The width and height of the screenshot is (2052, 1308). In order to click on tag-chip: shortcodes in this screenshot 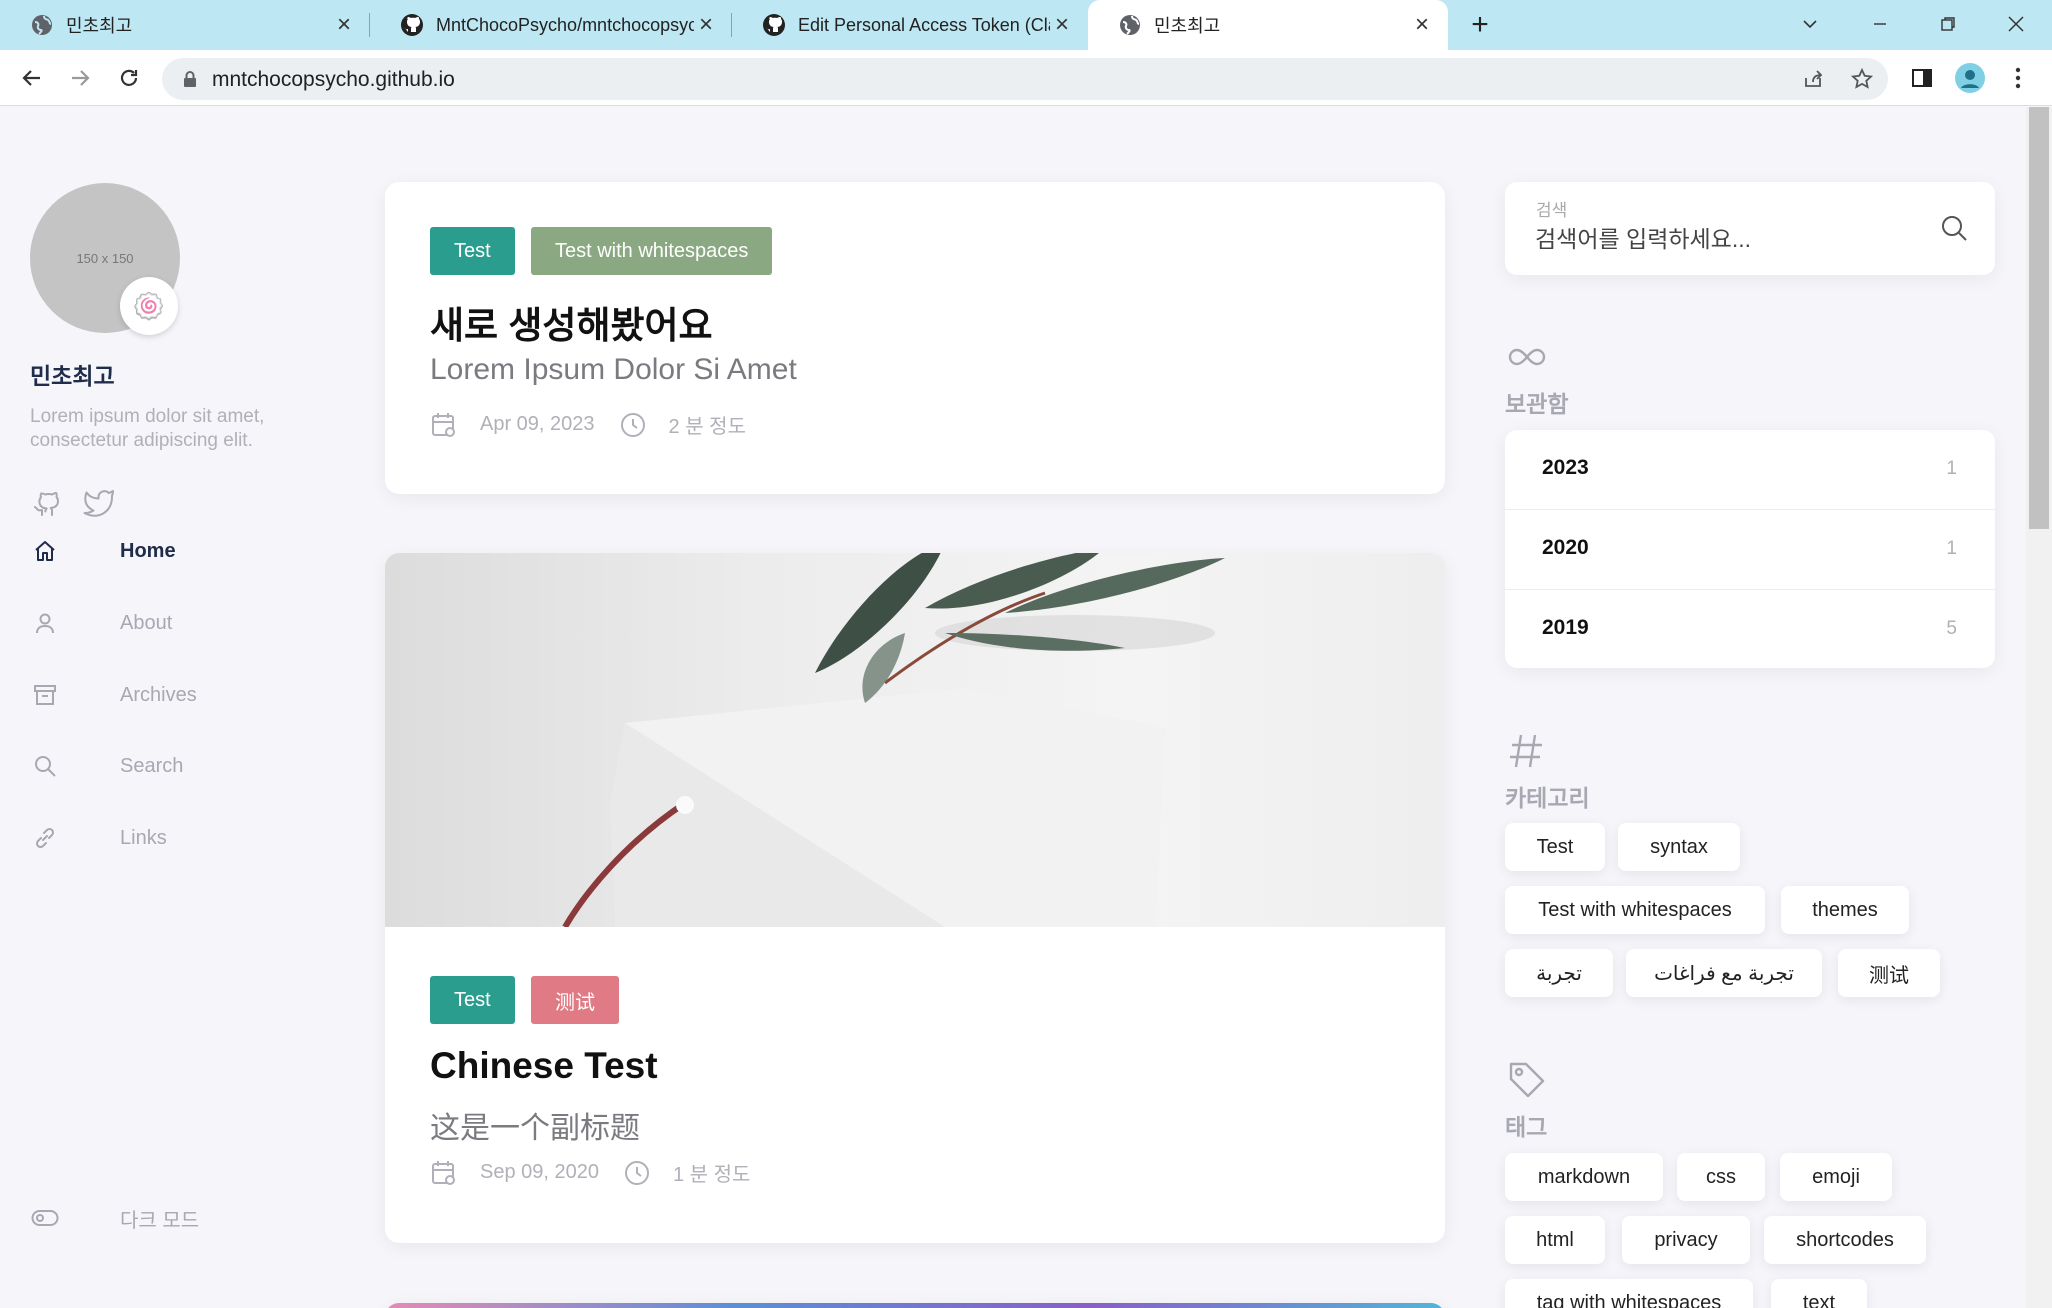, I will do `click(1845, 1240)`.